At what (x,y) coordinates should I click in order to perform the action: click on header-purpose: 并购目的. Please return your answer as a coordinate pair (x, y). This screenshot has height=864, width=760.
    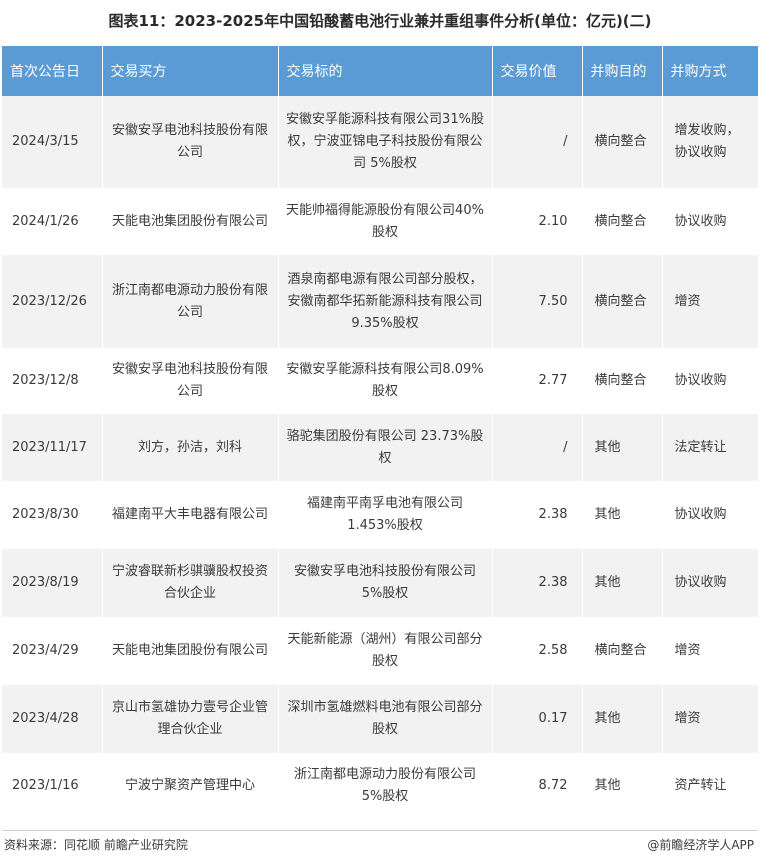
    Looking at the image, I should click on (622, 71).